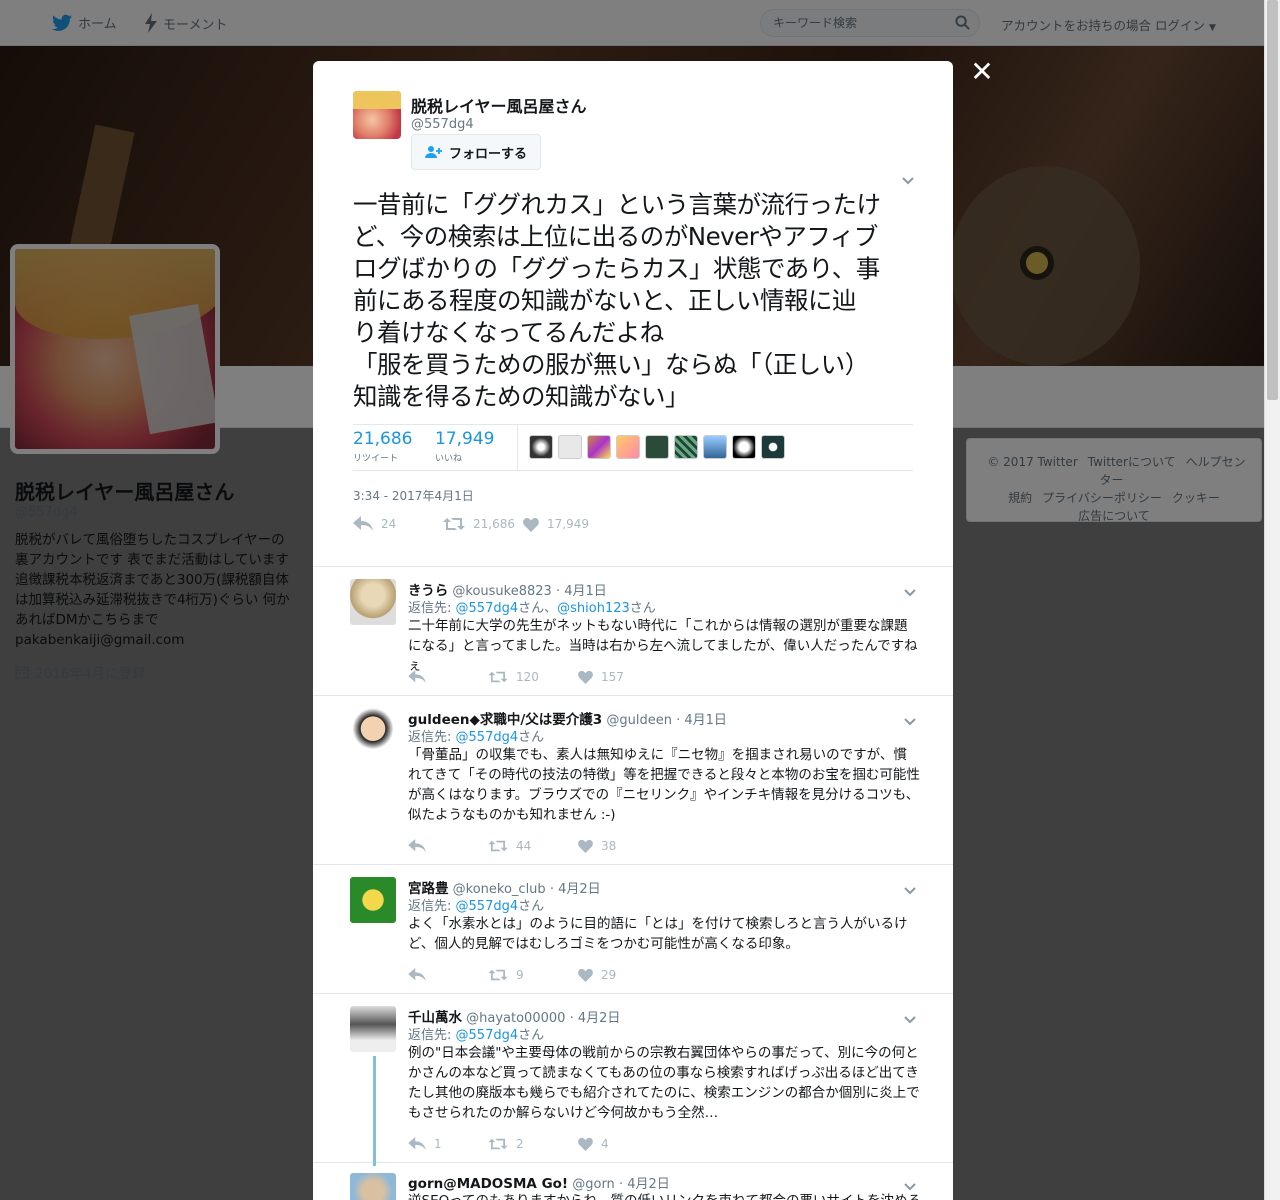 Image resolution: width=1280 pixels, height=1200 pixels. What do you see at coordinates (499, 105) in the screenshot?
I see `author-name: 脱税レイヤー風呂屋さん` at bounding box center [499, 105].